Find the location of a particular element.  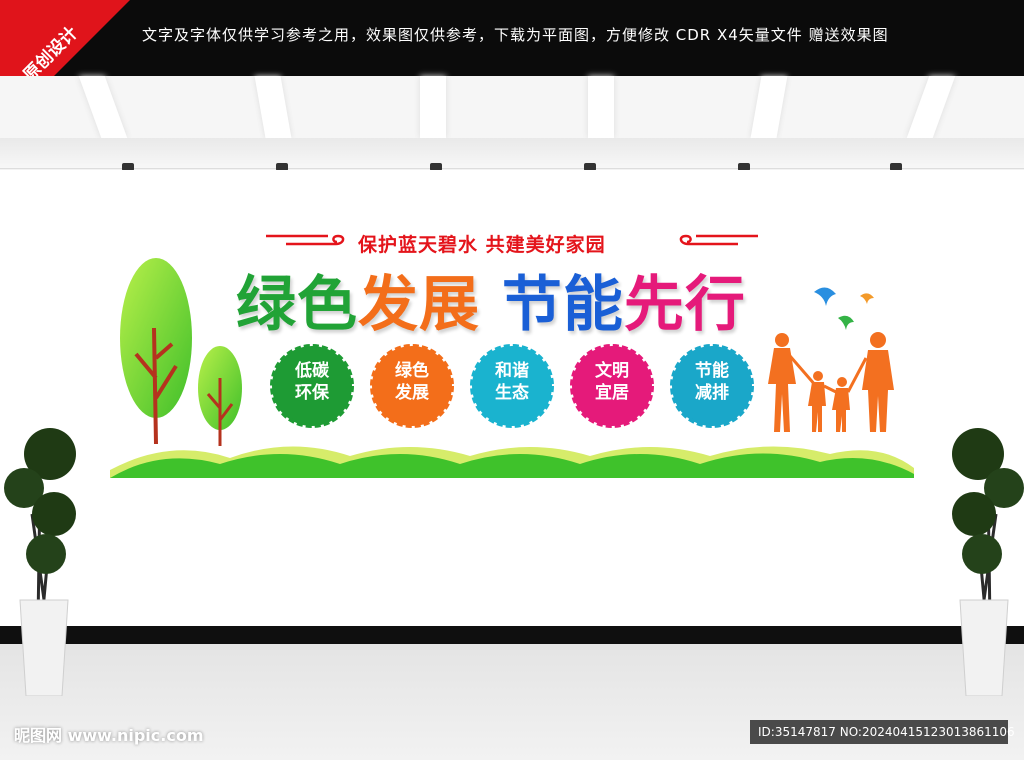

badge-green-development: 绿色 发展 is located at coordinates (412, 386).